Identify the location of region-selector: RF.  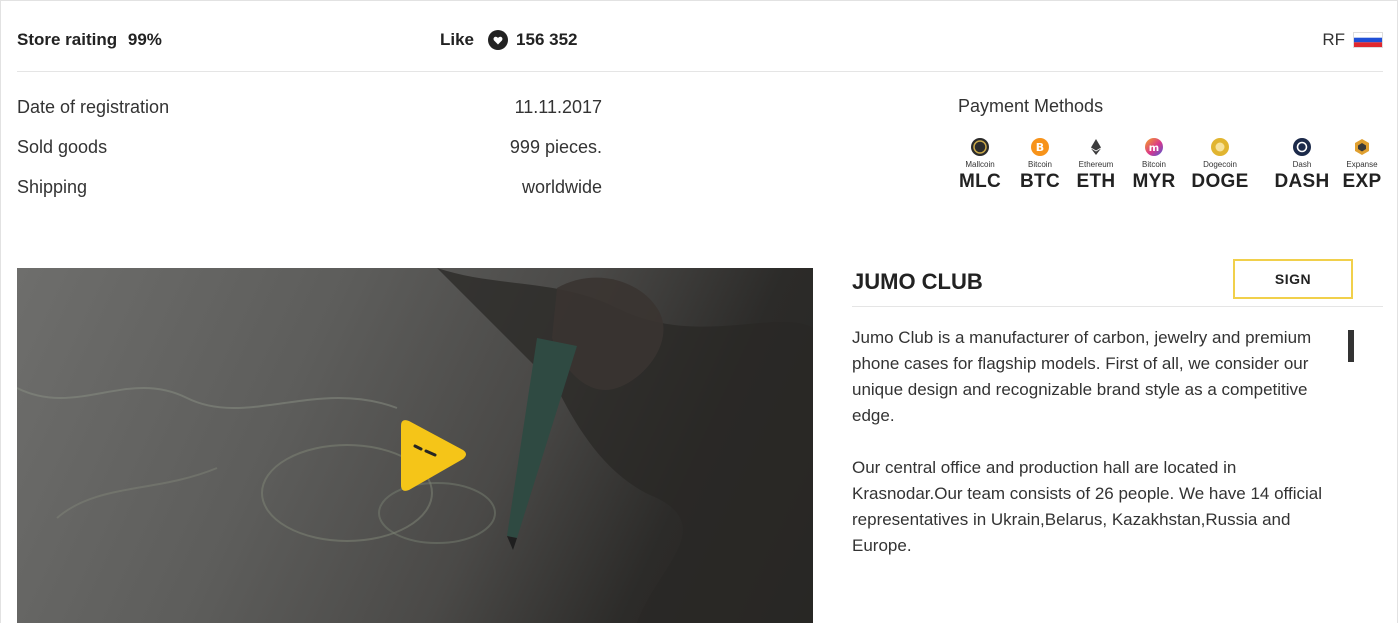
(1352, 40).